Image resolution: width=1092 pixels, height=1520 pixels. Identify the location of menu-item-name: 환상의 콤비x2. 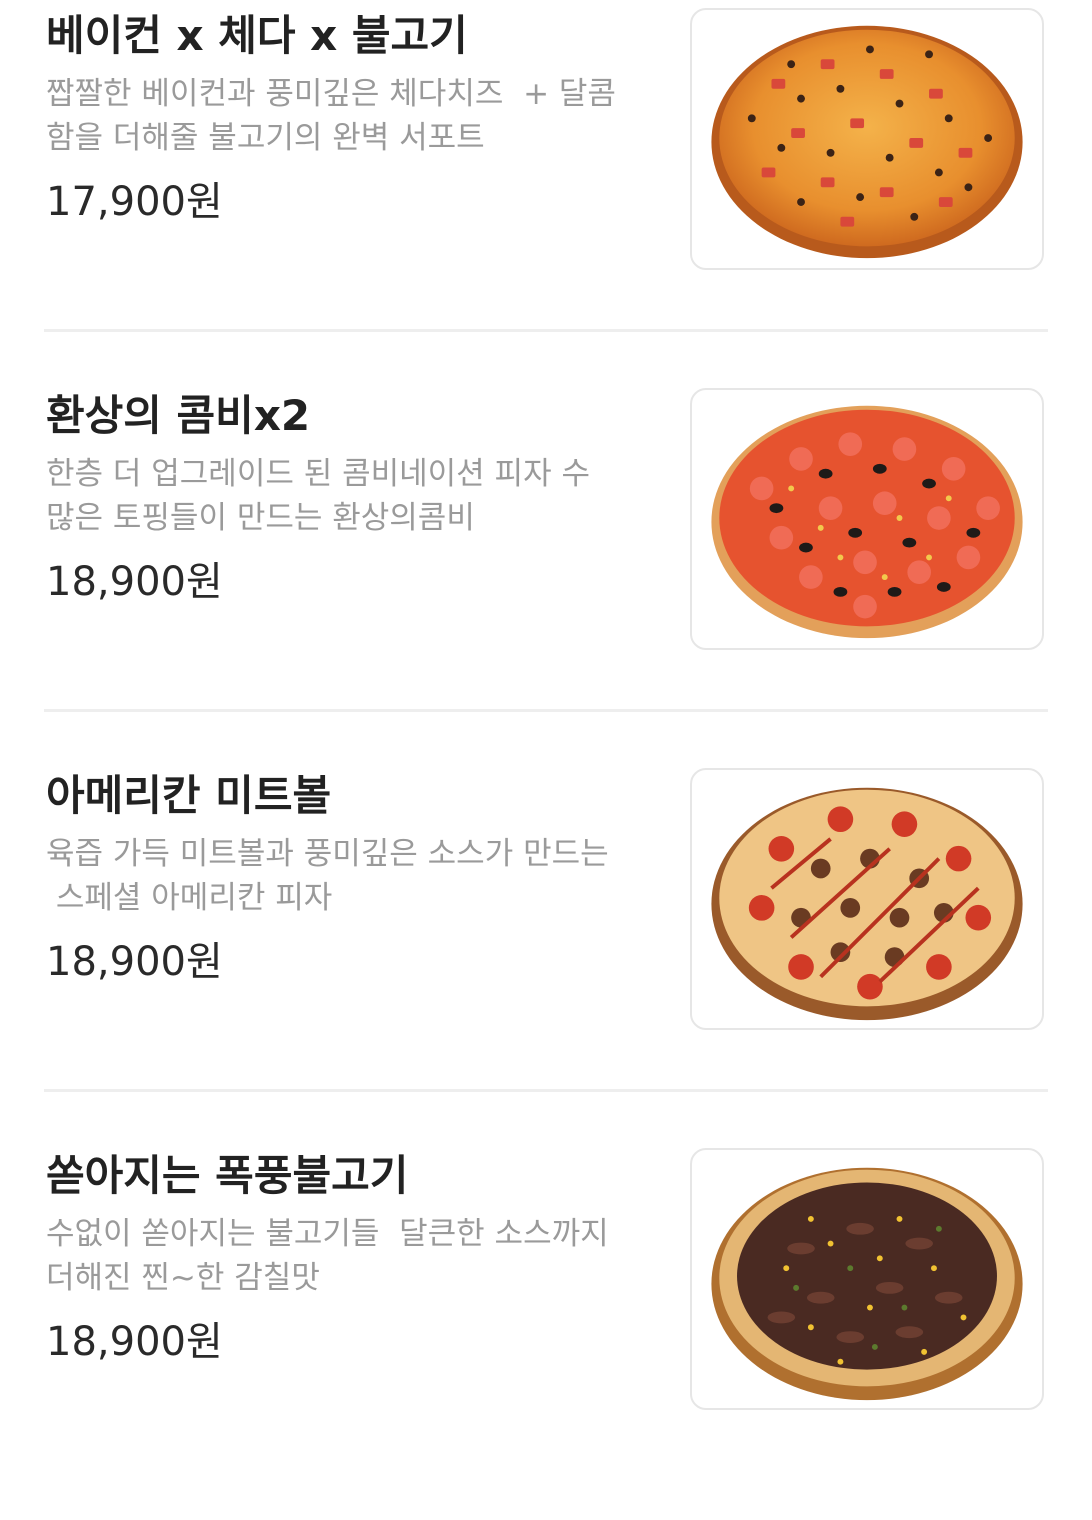
(178, 415).